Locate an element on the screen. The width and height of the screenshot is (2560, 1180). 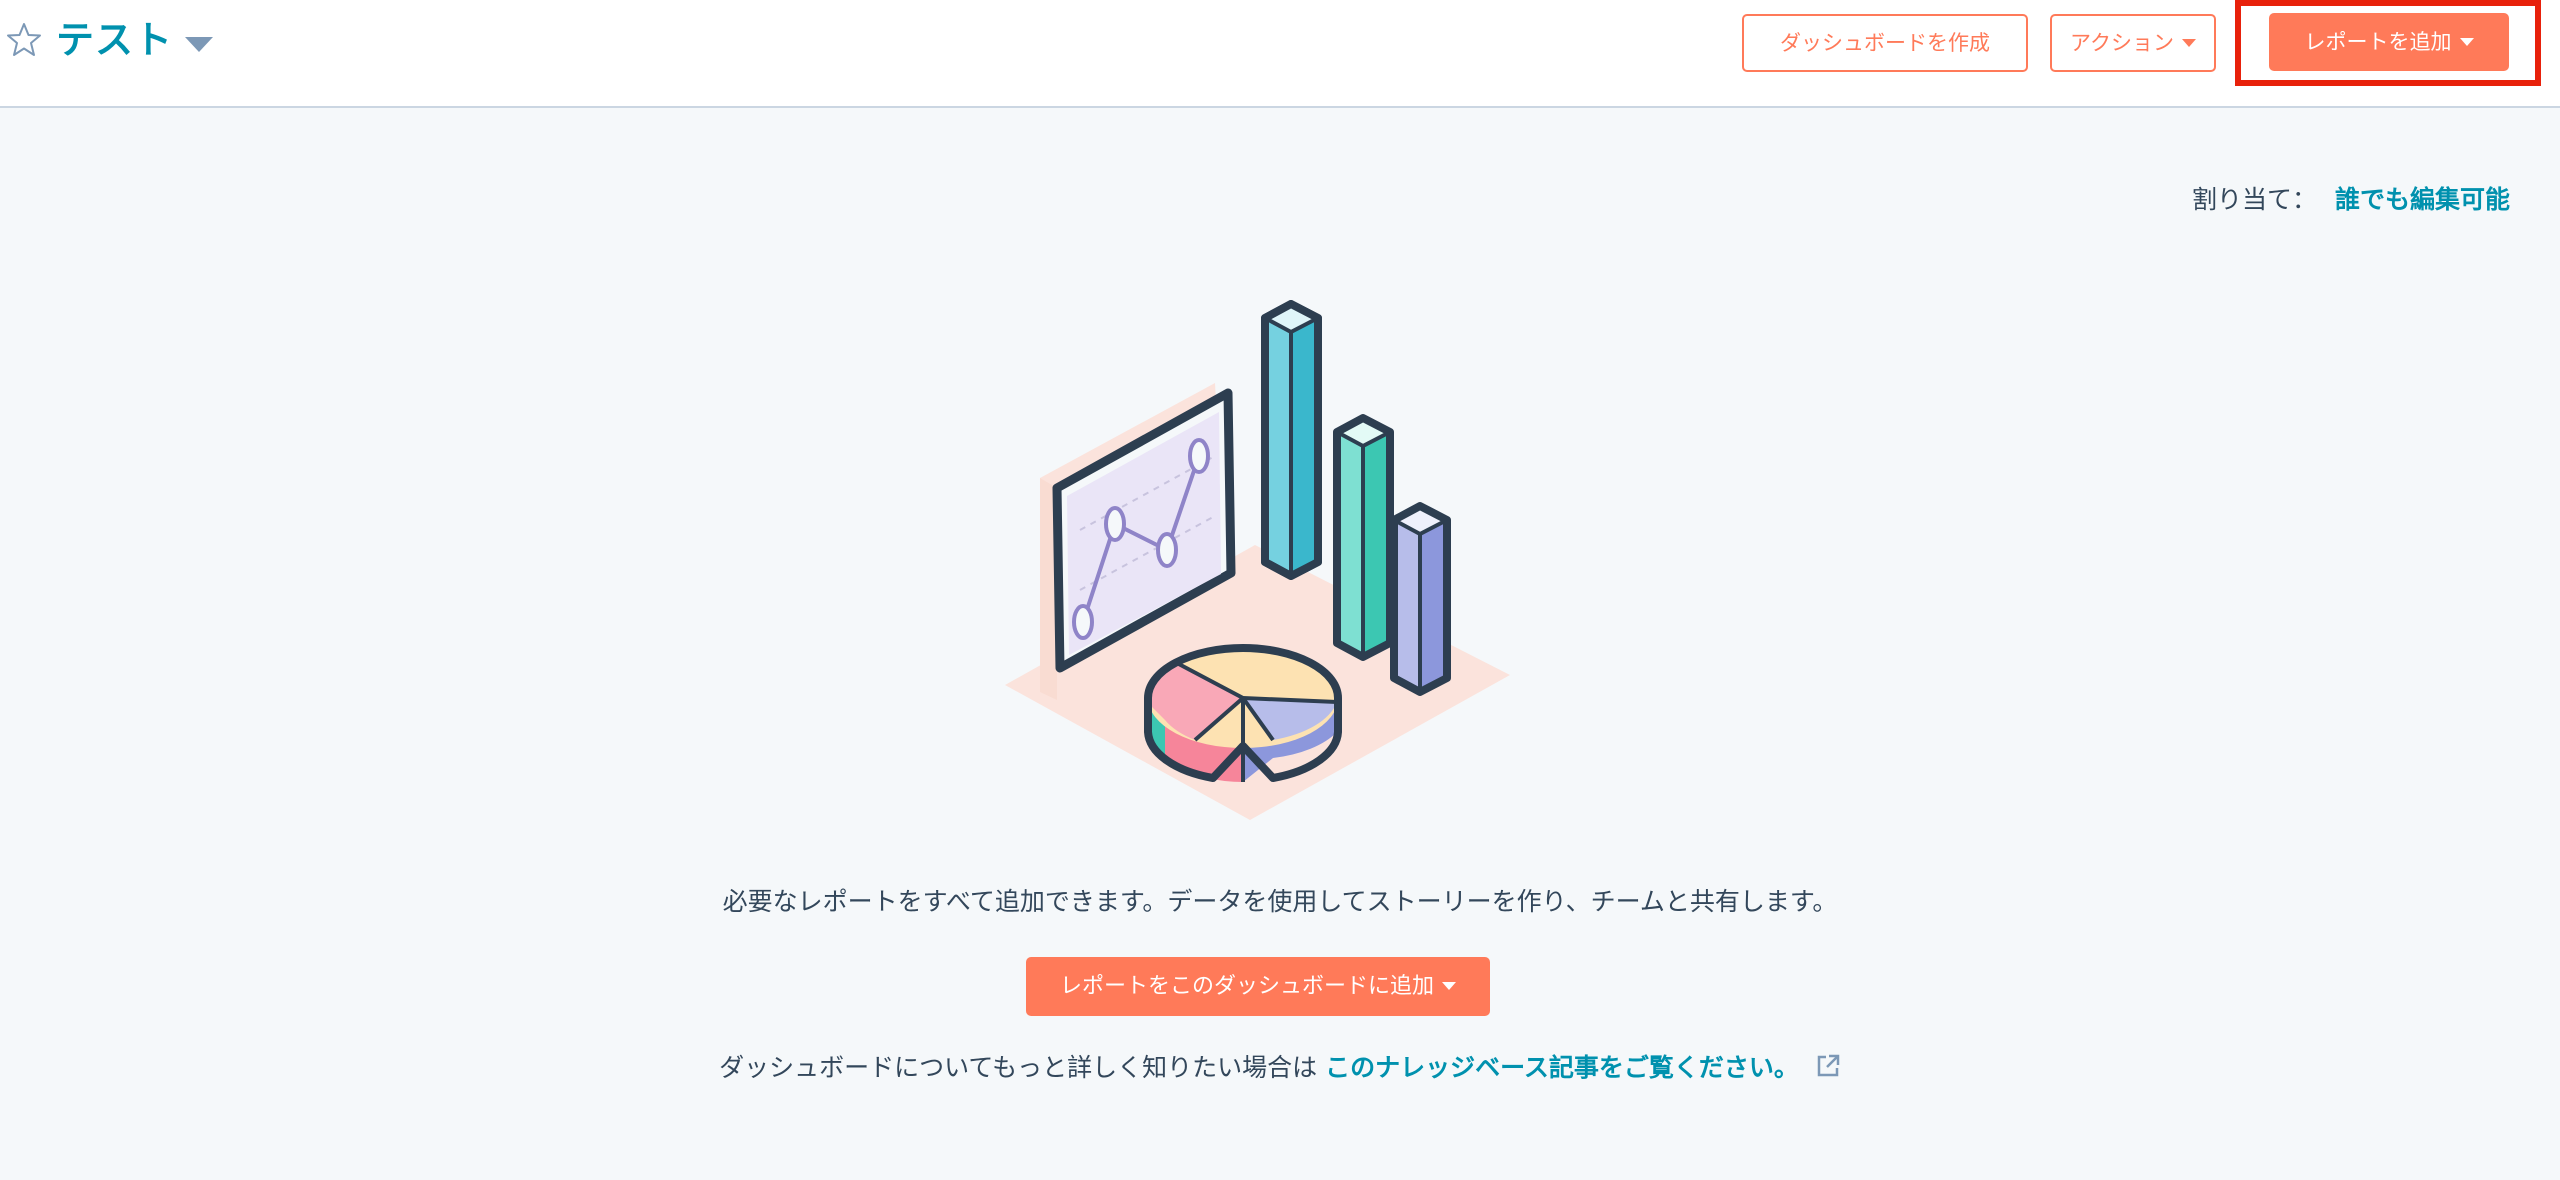
chevron-down-icon is located at coordinates (199, 44).